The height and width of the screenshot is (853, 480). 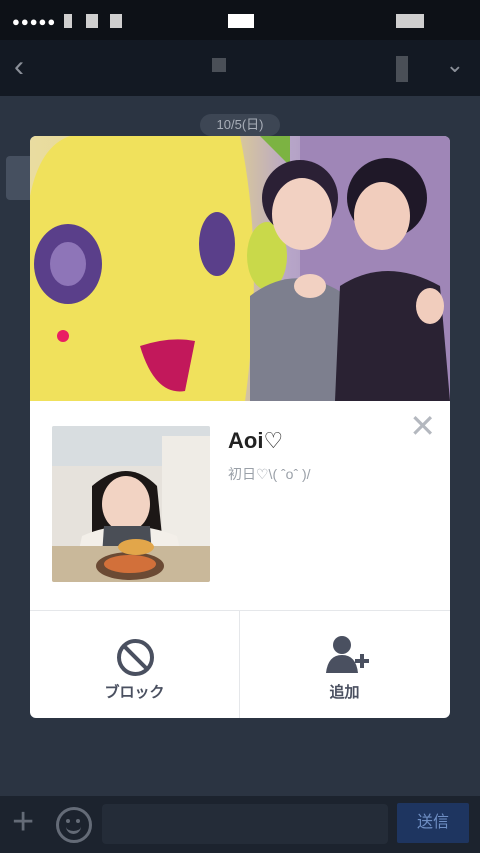 What do you see at coordinates (256, 440) in the screenshot?
I see `profile-name: Aoi♡` at bounding box center [256, 440].